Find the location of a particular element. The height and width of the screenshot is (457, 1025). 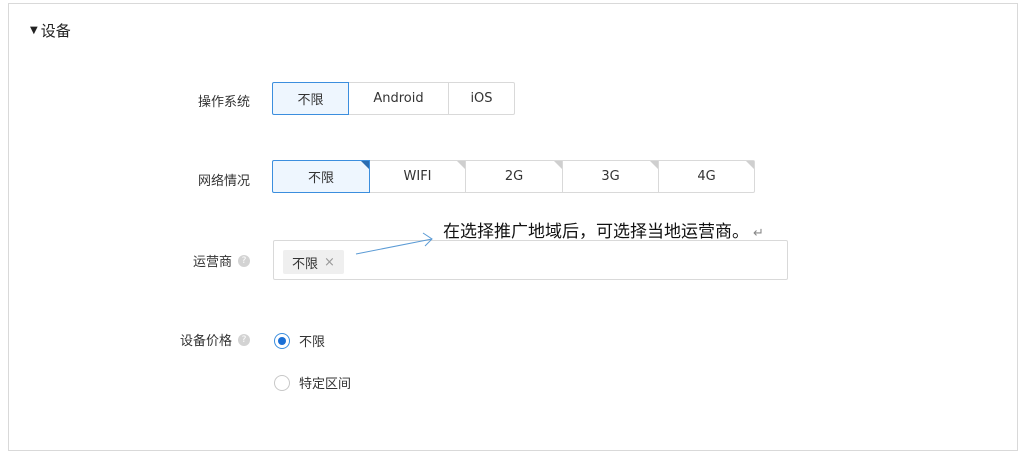

price-label-text: 设备价格 is located at coordinates (205, 341).